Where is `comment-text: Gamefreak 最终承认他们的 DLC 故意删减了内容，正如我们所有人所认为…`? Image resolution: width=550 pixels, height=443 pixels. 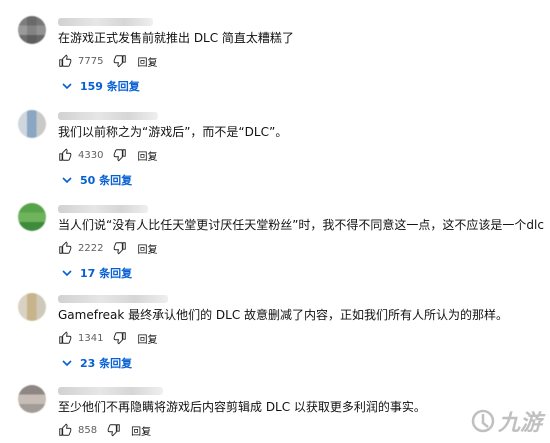
comment-text: Gamefreak 最终承认他们的 DLC 故意删减了内容，正如我们所有人所认为… is located at coordinates (283, 315).